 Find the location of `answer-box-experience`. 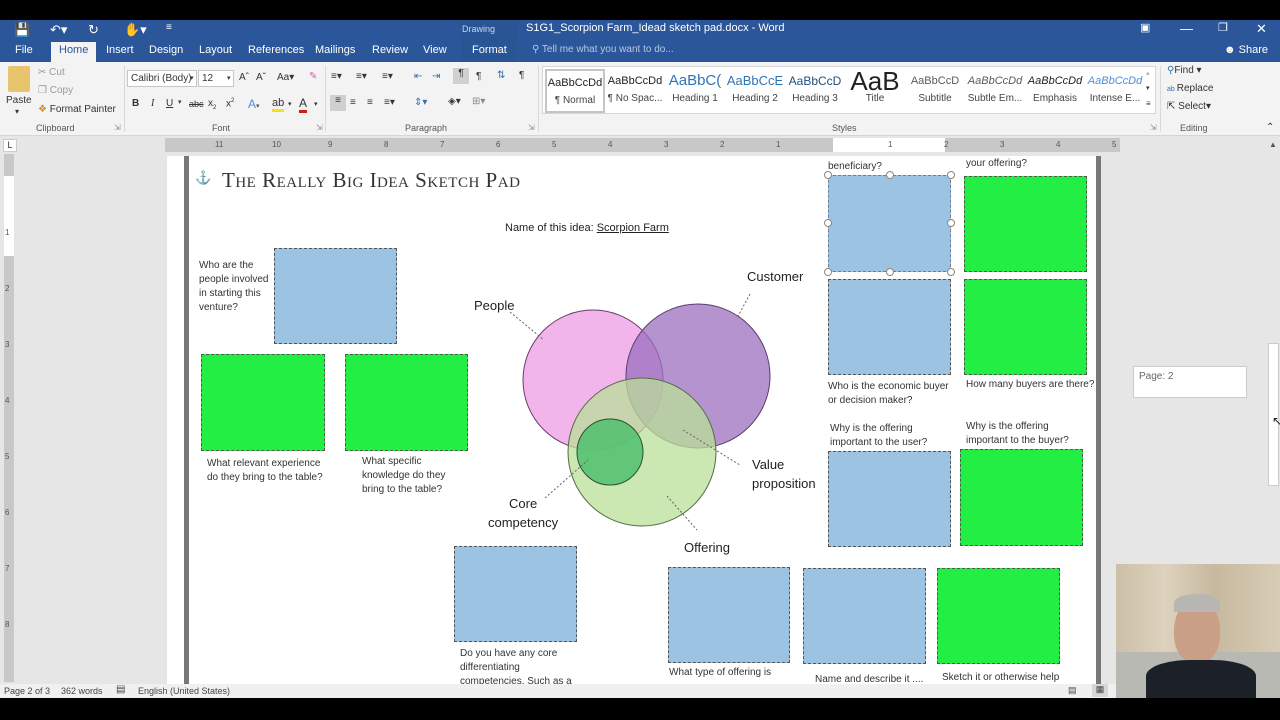

answer-box-experience is located at coordinates (263, 402).